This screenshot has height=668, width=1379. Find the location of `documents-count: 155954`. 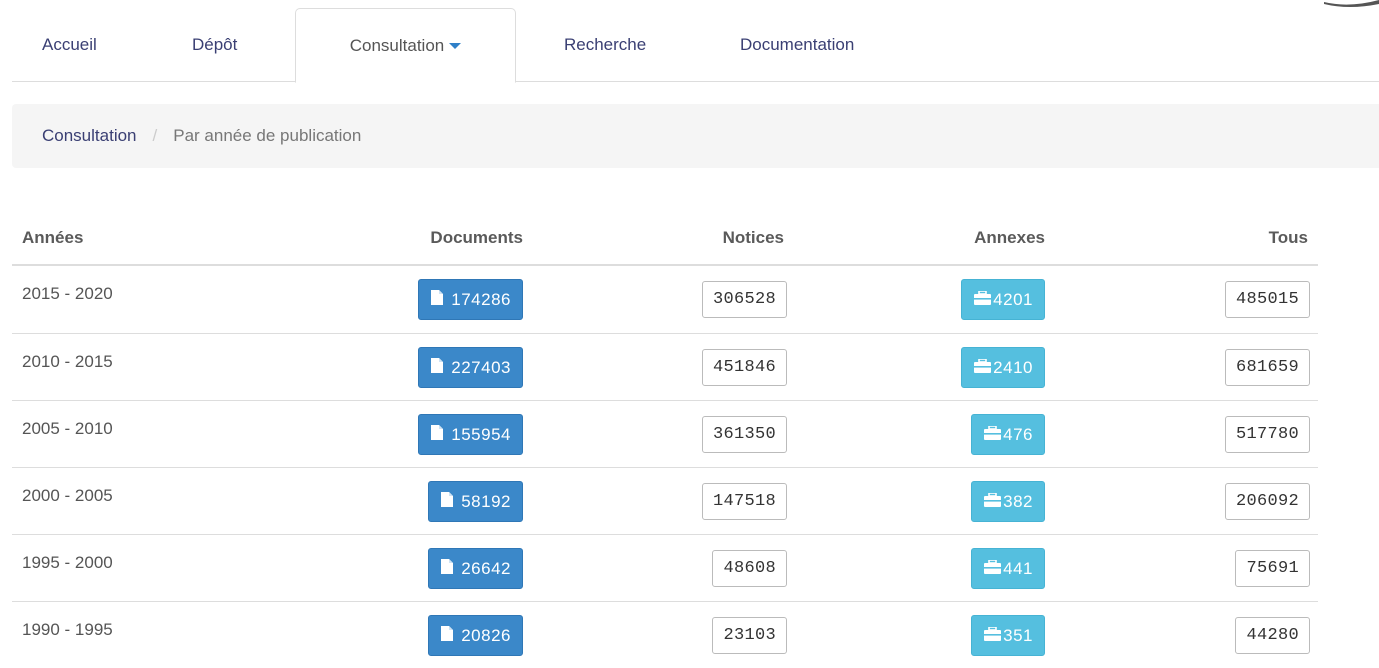

documents-count: 155954 is located at coordinates (481, 434).